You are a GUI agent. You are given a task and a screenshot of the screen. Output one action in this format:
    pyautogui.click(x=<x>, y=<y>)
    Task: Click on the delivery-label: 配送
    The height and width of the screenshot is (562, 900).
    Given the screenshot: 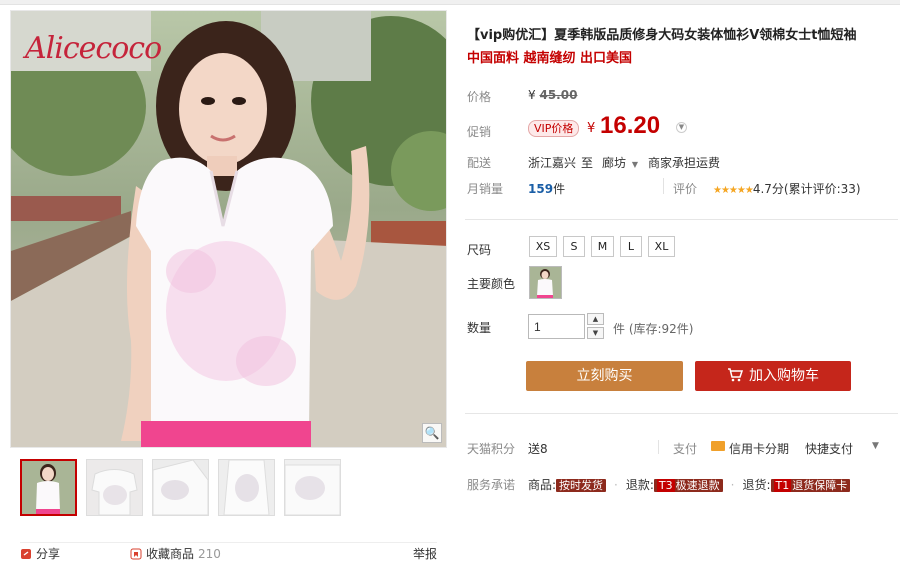 What is the action you would take?
    pyautogui.click(x=479, y=163)
    